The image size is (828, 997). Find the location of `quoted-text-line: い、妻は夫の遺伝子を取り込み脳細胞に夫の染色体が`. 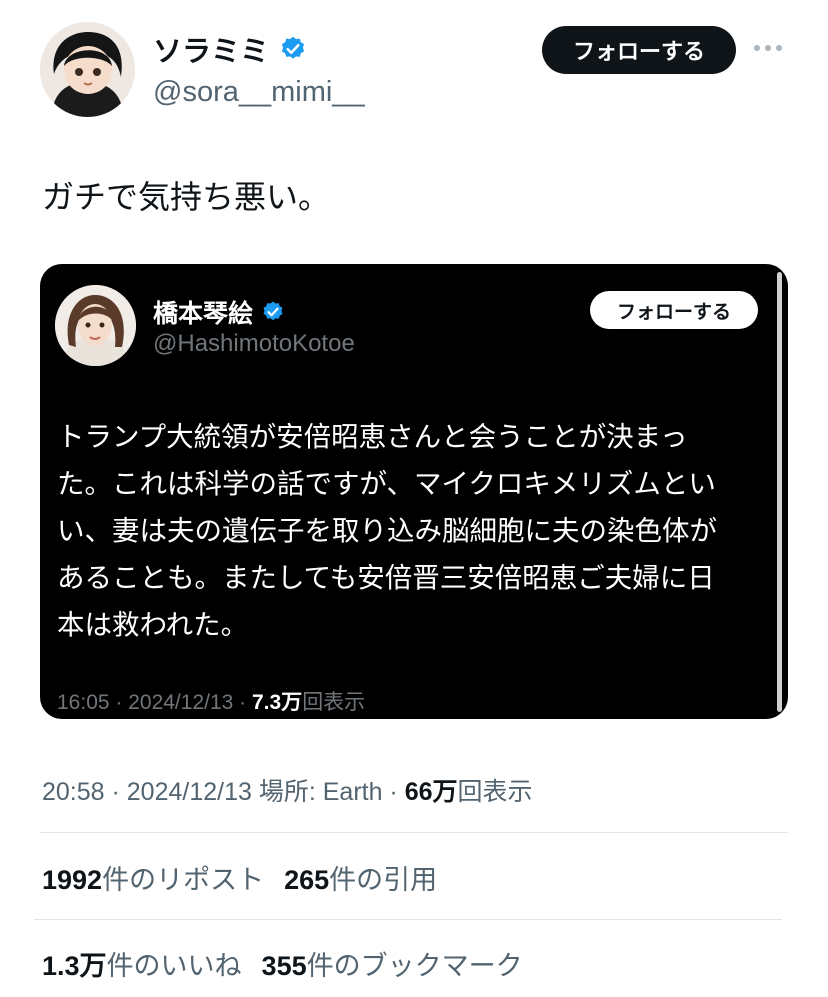

quoted-text-line: い、妻は夫の遺伝子を取り込み脳細胞に夫の染色体が is located at coordinates (387, 531).